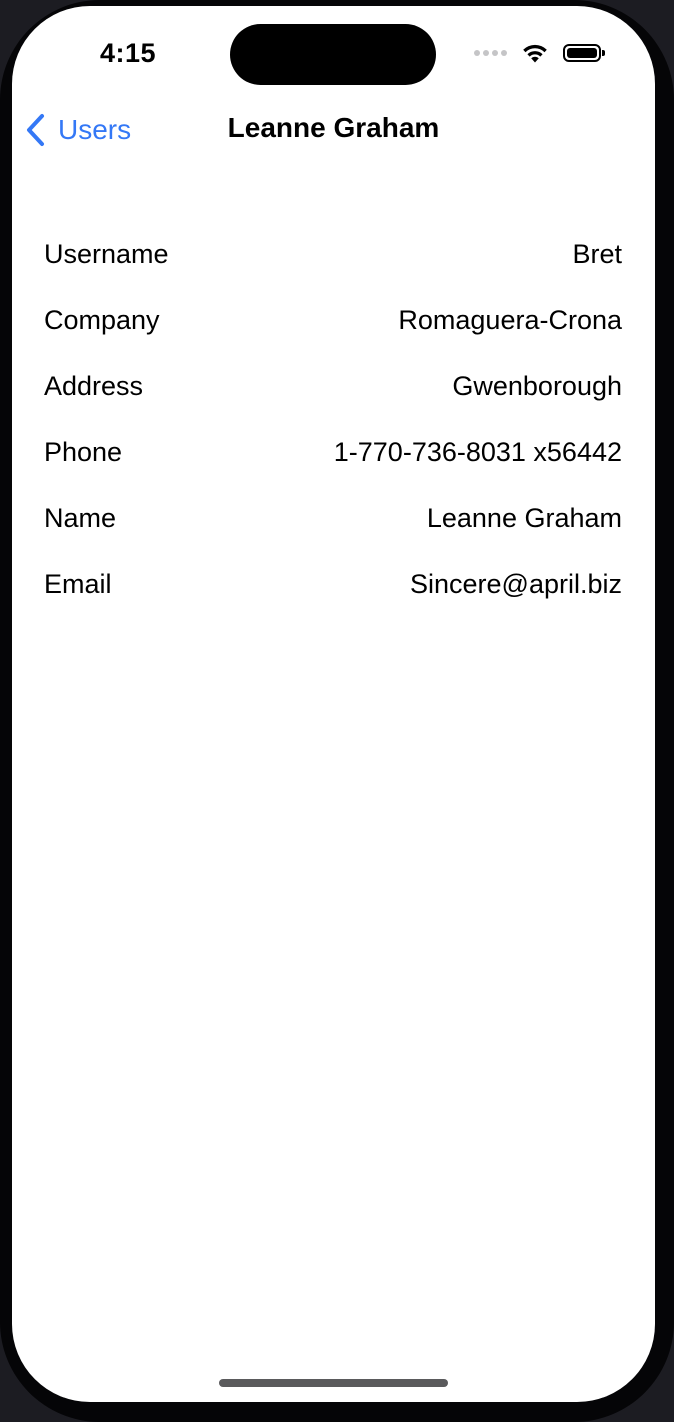  Describe the element at coordinates (333, 386) in the screenshot. I see `detail-row-address: Address Gwenborough` at that location.